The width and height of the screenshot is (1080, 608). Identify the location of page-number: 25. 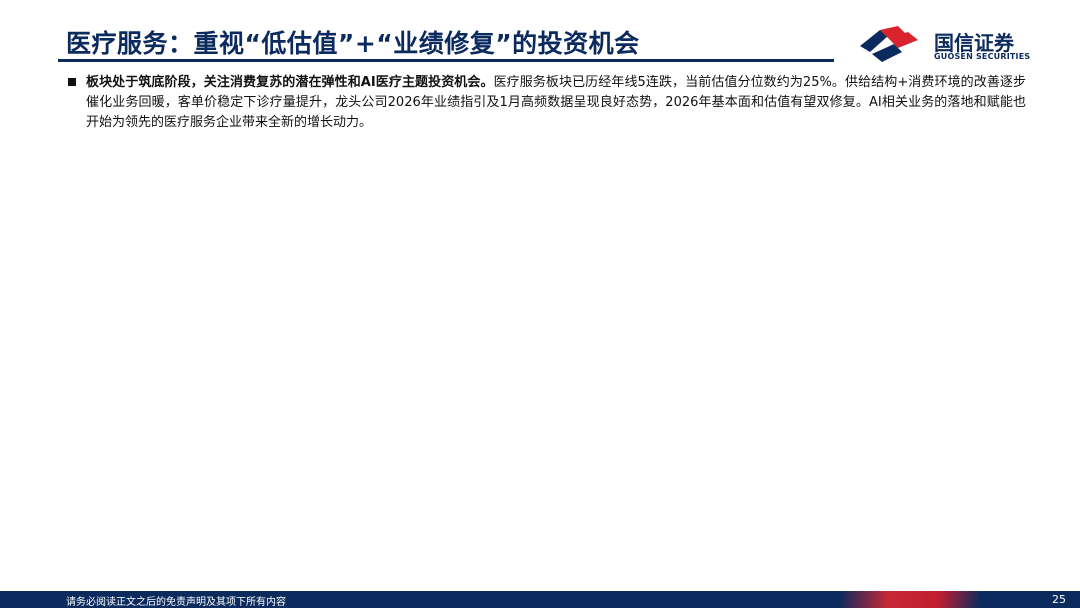
(1059, 599).